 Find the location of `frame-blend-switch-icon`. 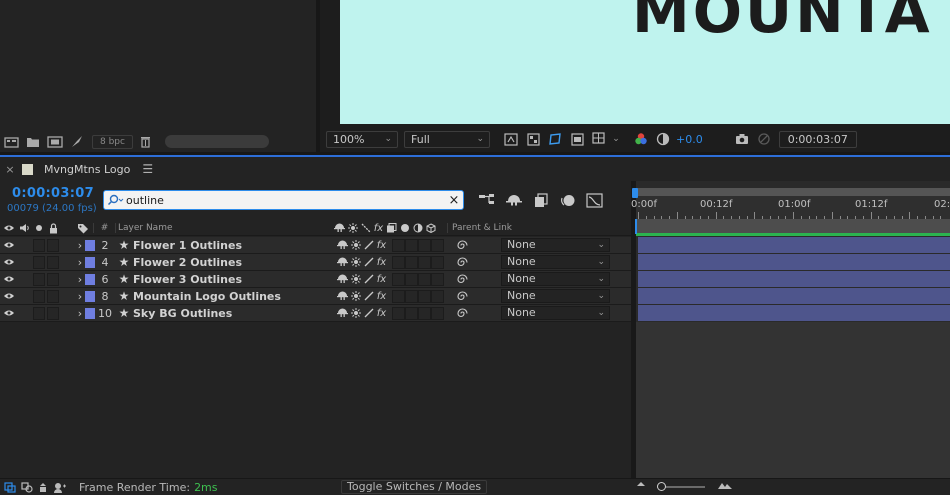

frame-blend-switch-icon is located at coordinates (391, 228).